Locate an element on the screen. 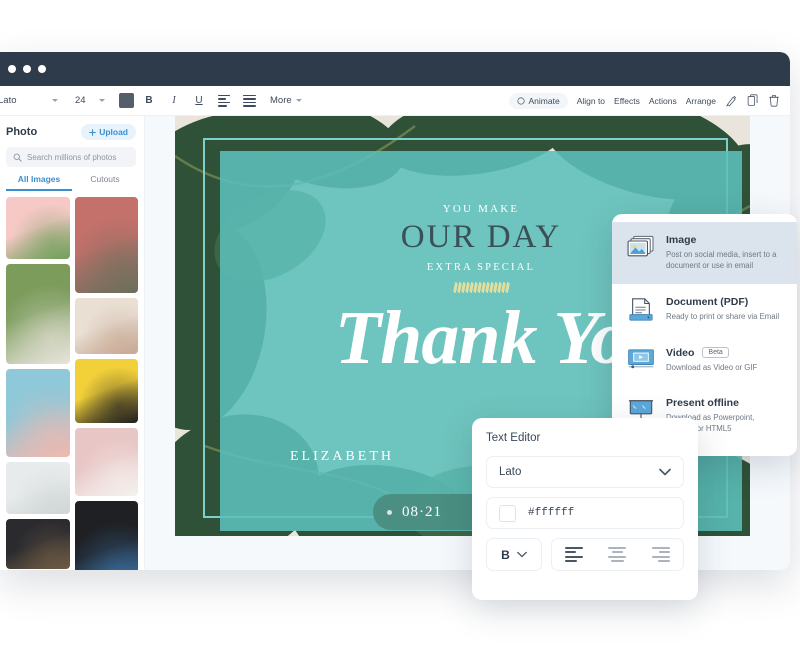  pdf-document-icon is located at coordinates (641, 309).